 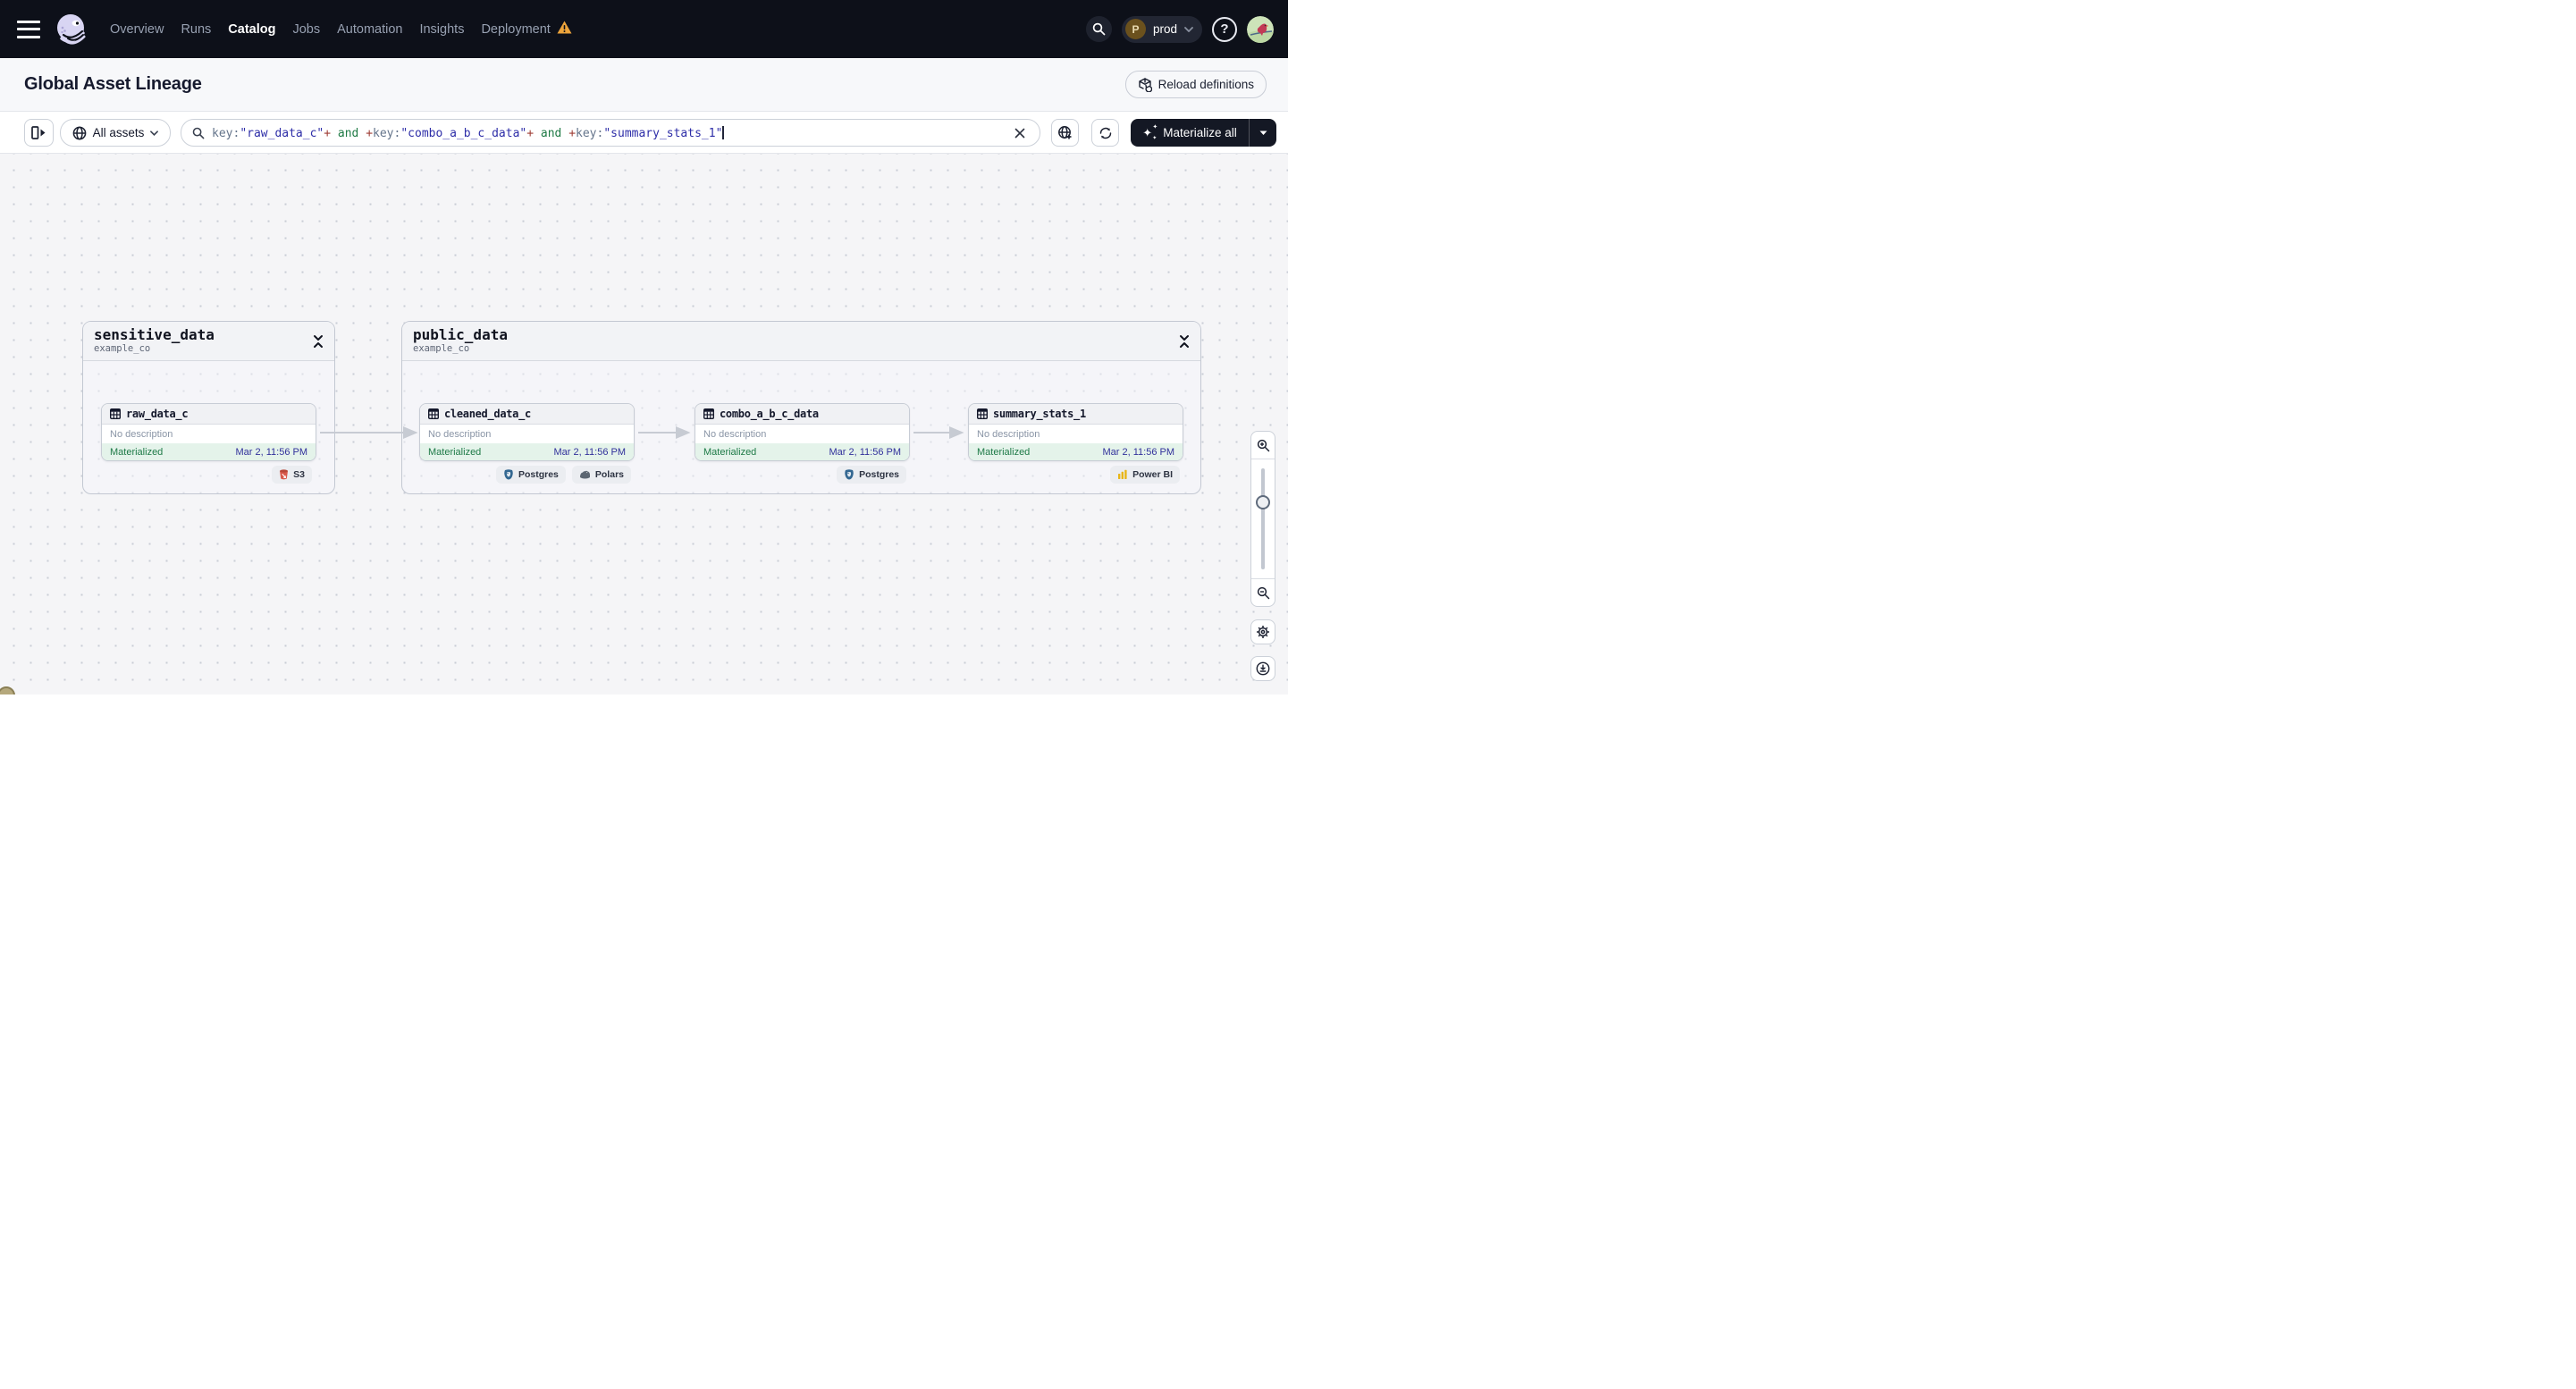 I want to click on page-title: Global Asset Lineage, so click(x=113, y=84).